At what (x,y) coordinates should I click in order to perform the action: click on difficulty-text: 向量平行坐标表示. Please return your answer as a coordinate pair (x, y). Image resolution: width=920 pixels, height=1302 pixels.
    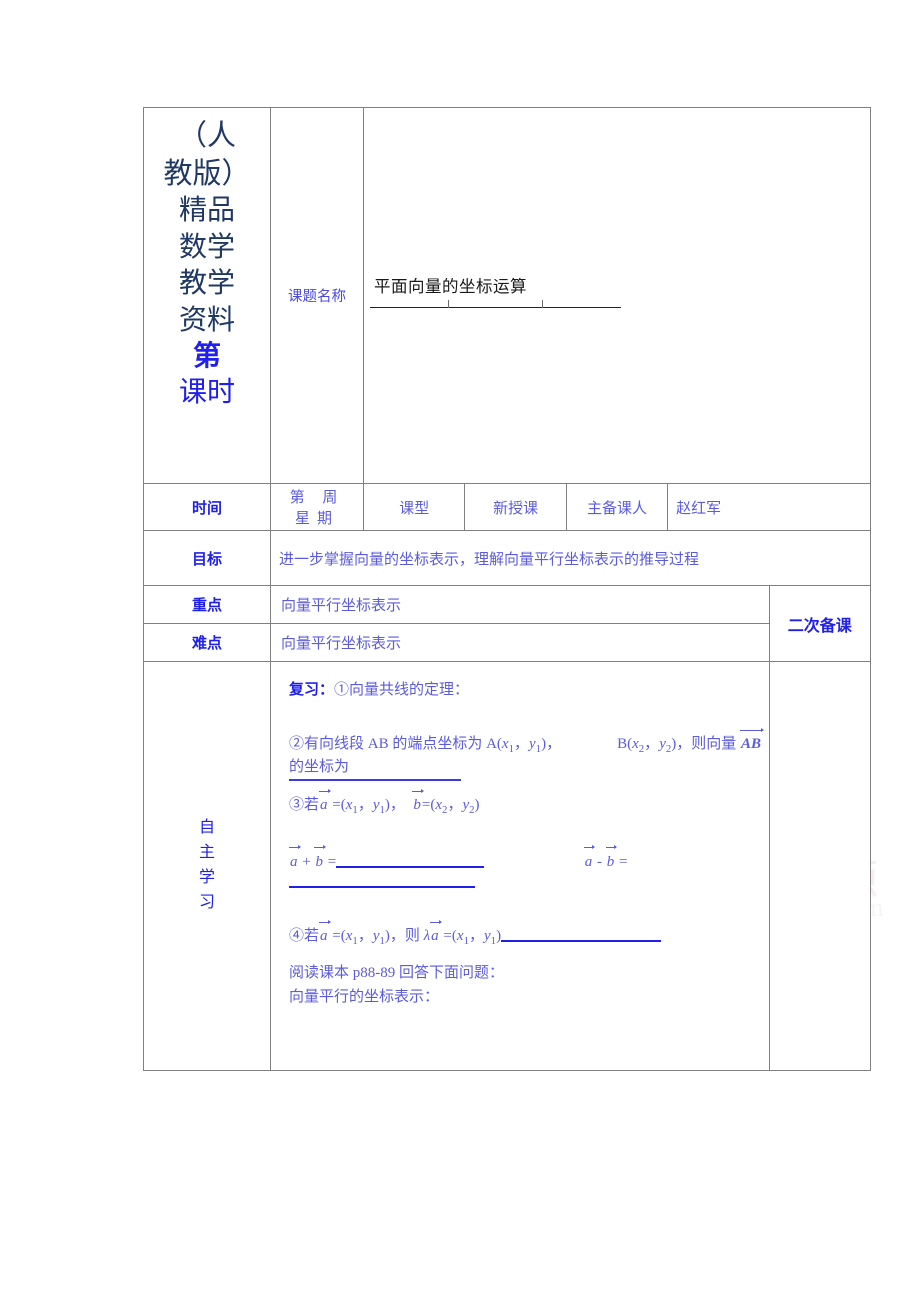
    Looking at the image, I should click on (520, 642).